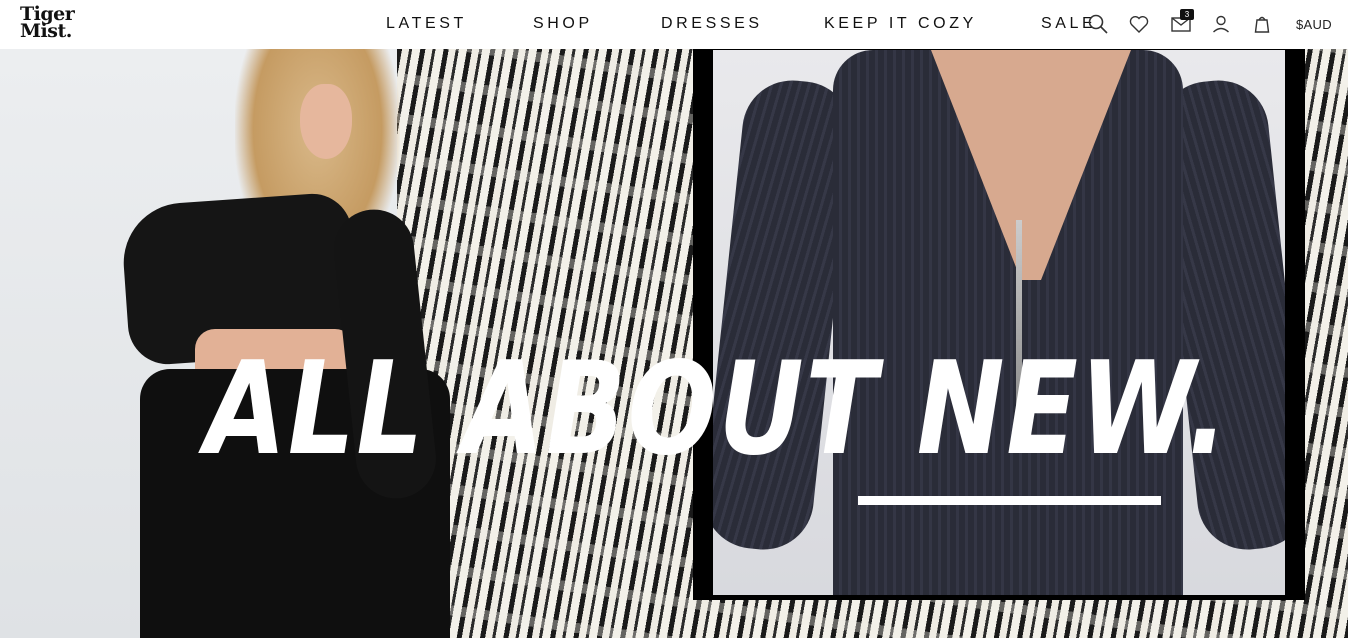 This screenshot has width=1348, height=638. I want to click on nav-item-dresses: DRESSES, so click(712, 24).